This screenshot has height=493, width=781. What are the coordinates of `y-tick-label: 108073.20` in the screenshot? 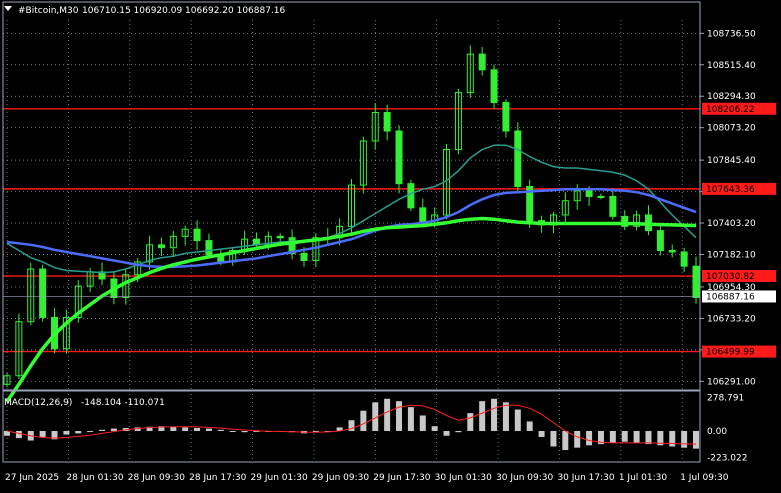 It's located at (731, 129).